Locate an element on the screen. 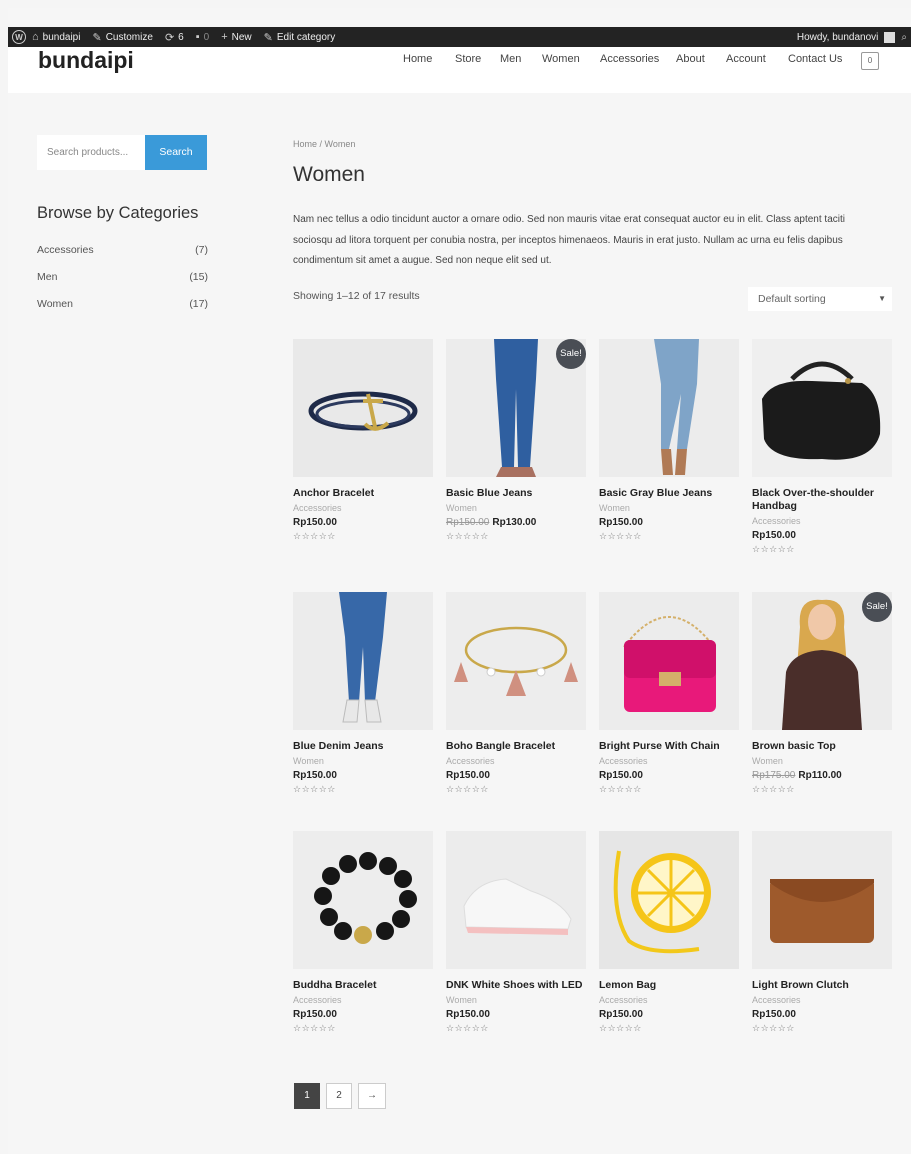 This screenshot has width=911, height=1154. sort-select: Default sorting ▼ is located at coordinates (820, 299).